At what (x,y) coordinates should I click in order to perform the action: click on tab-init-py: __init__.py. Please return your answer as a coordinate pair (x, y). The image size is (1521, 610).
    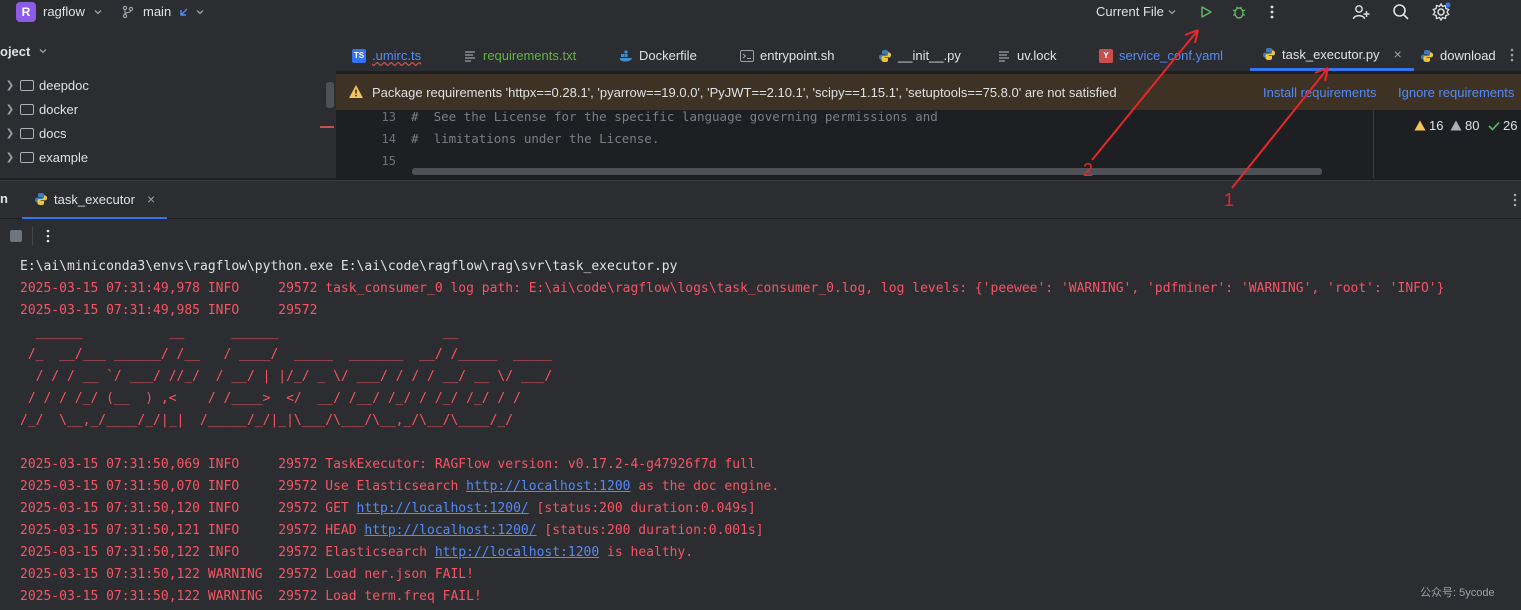
    Looking at the image, I should click on (919, 55).